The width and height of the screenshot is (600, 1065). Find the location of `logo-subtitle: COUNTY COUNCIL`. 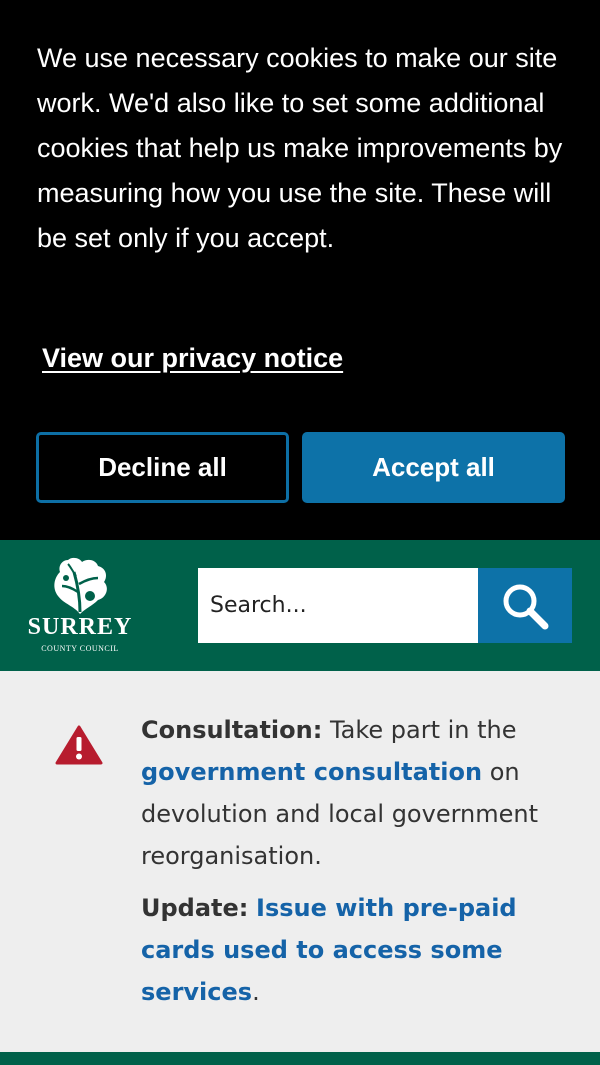

logo-subtitle: COUNTY COUNCIL is located at coordinates (80, 648).